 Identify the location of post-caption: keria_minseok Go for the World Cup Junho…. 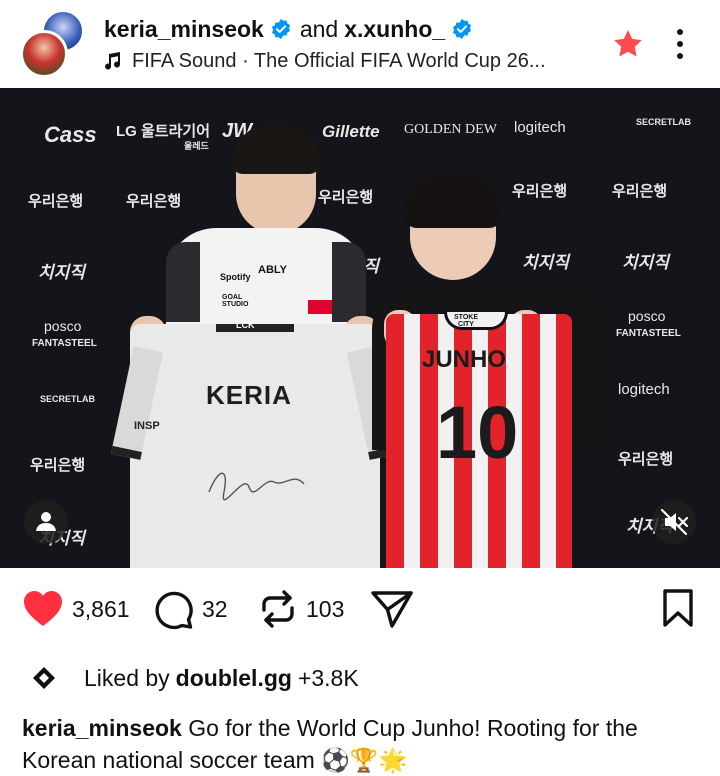
(362, 744).